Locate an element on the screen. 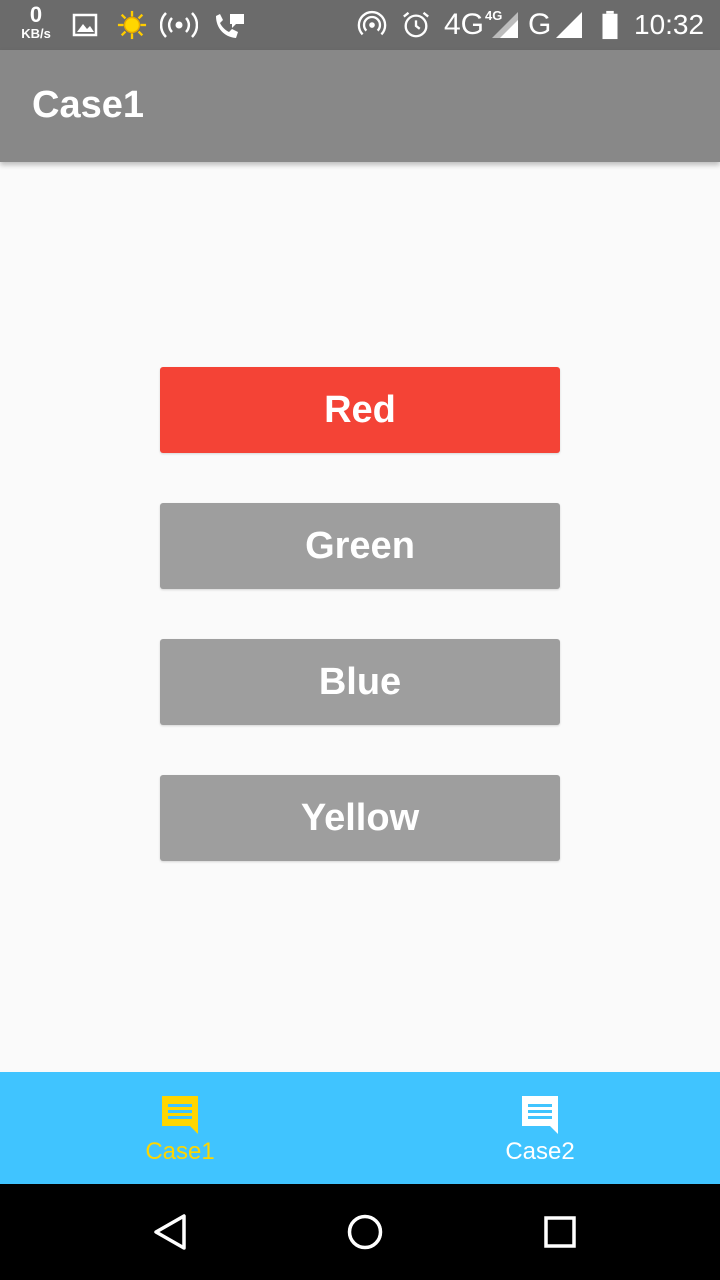  network-speed: 0 KB/s is located at coordinates (36, 21).